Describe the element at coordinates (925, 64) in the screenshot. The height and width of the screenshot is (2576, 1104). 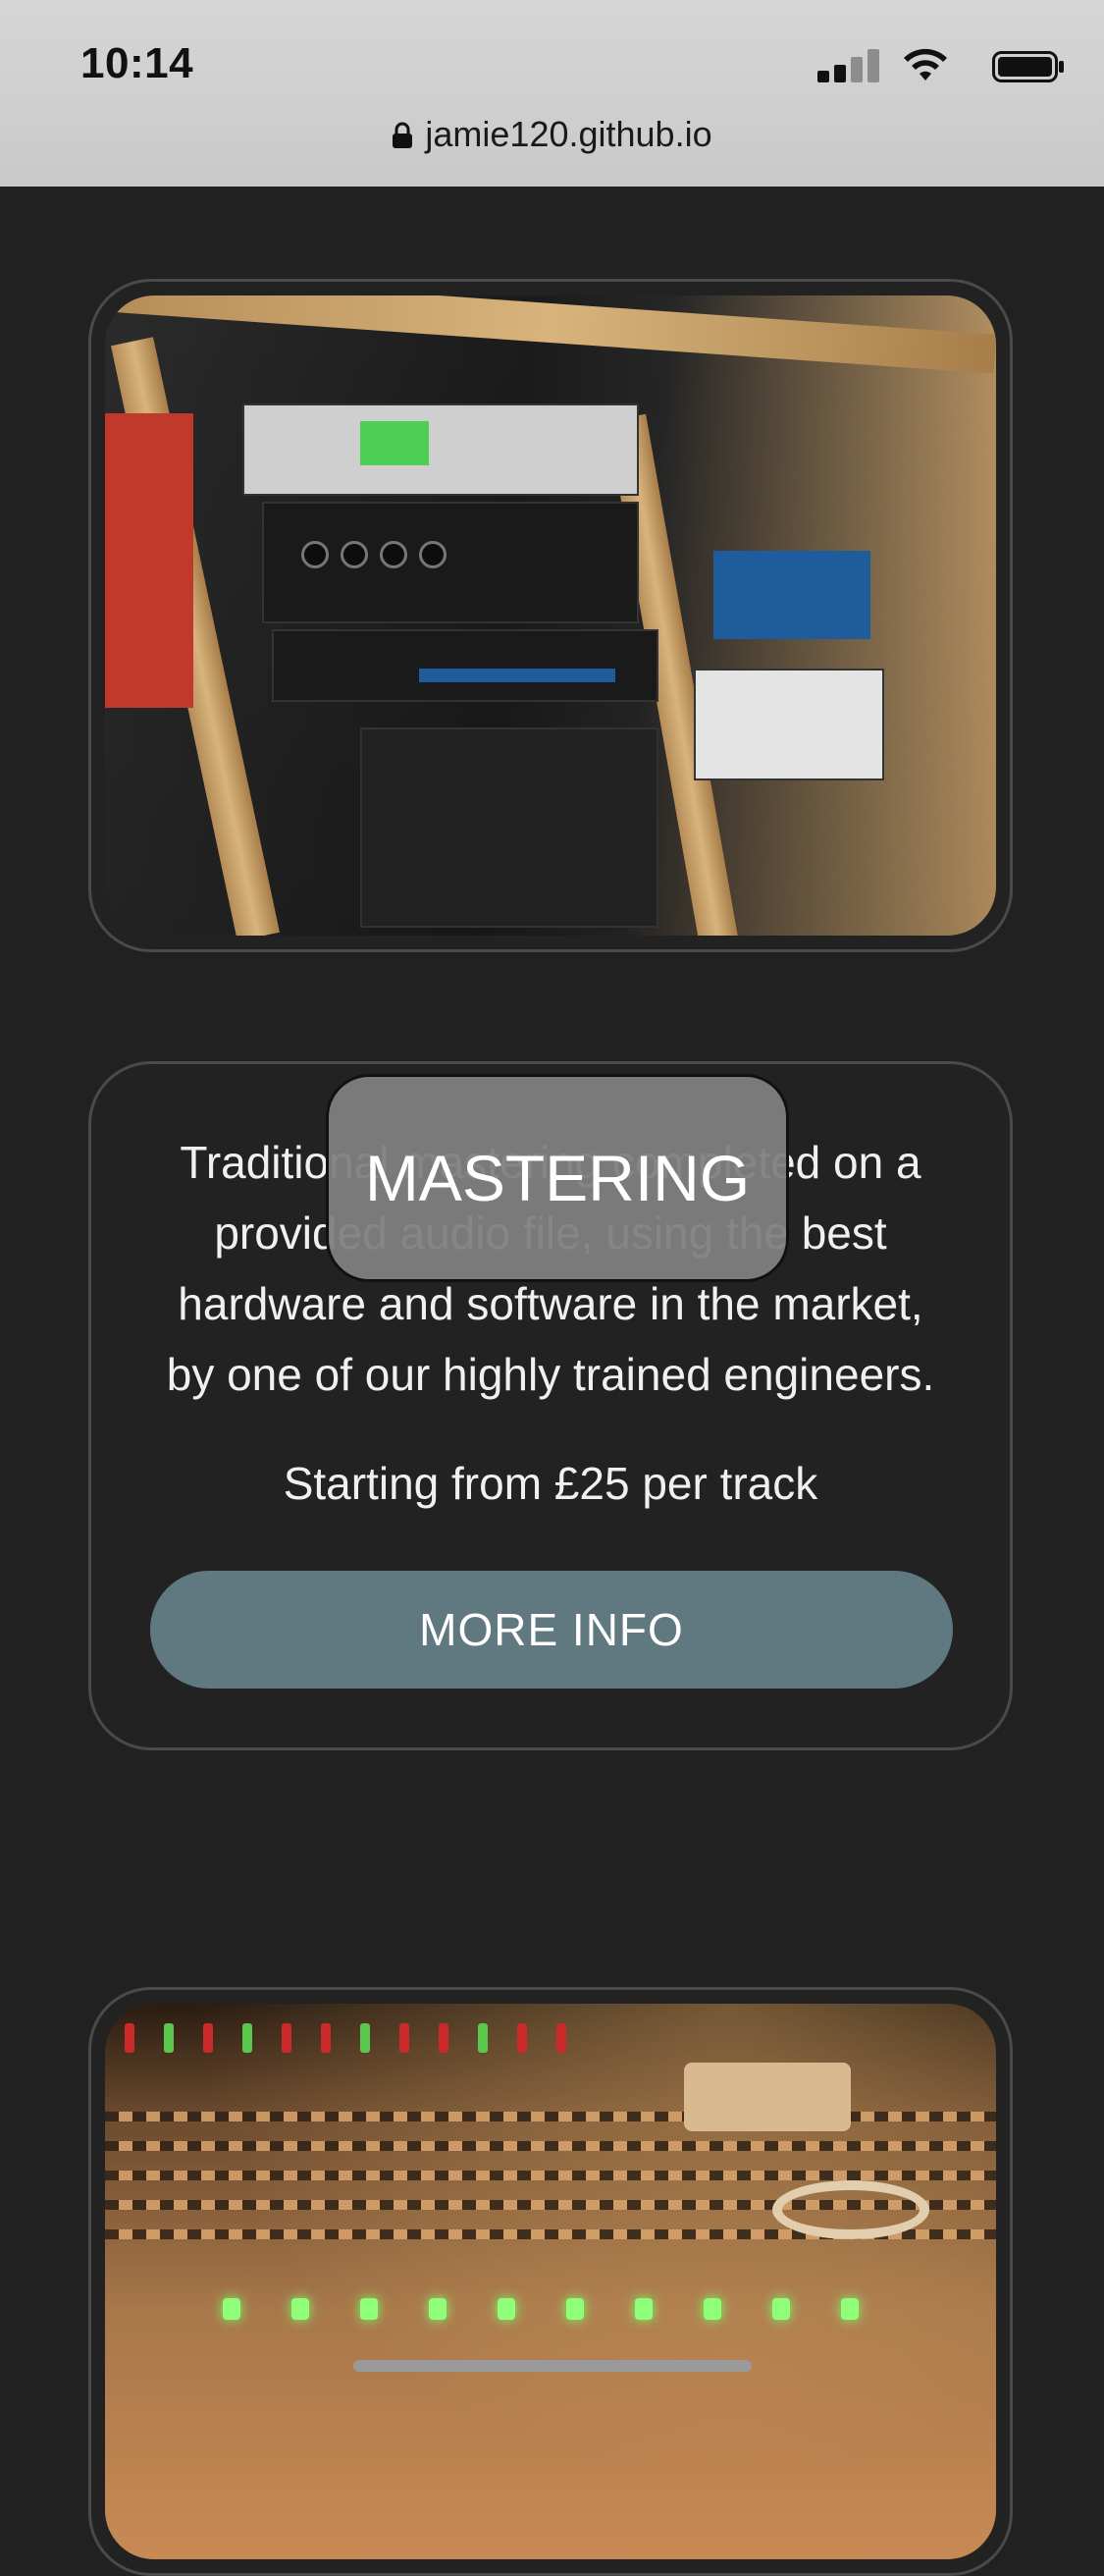
I see `wifi-icon` at that location.